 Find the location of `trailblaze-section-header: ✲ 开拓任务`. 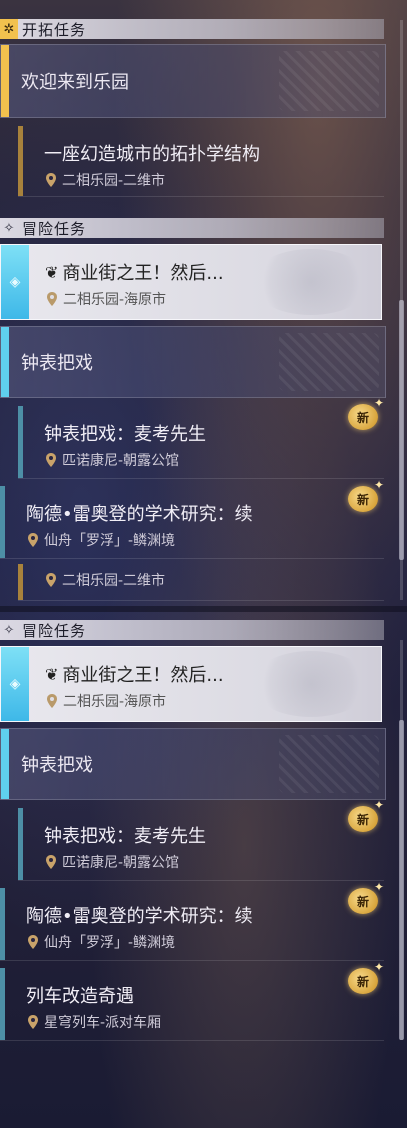

trailblaze-section-header: ✲ 开拓任务 is located at coordinates (192, 29).